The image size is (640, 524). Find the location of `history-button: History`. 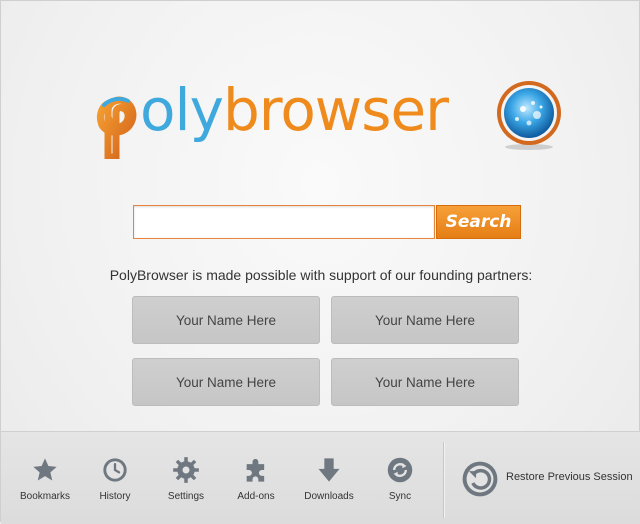

history-button: History is located at coordinates (115, 479).